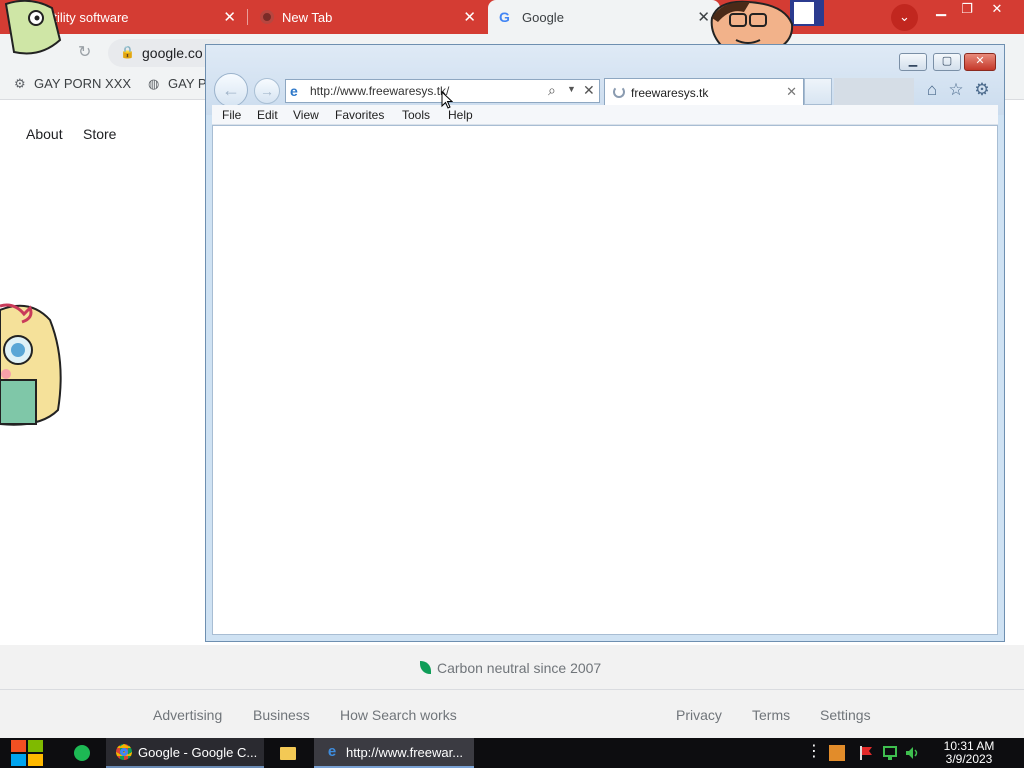  I want to click on taskbar-file-explorer, so click(289, 753).